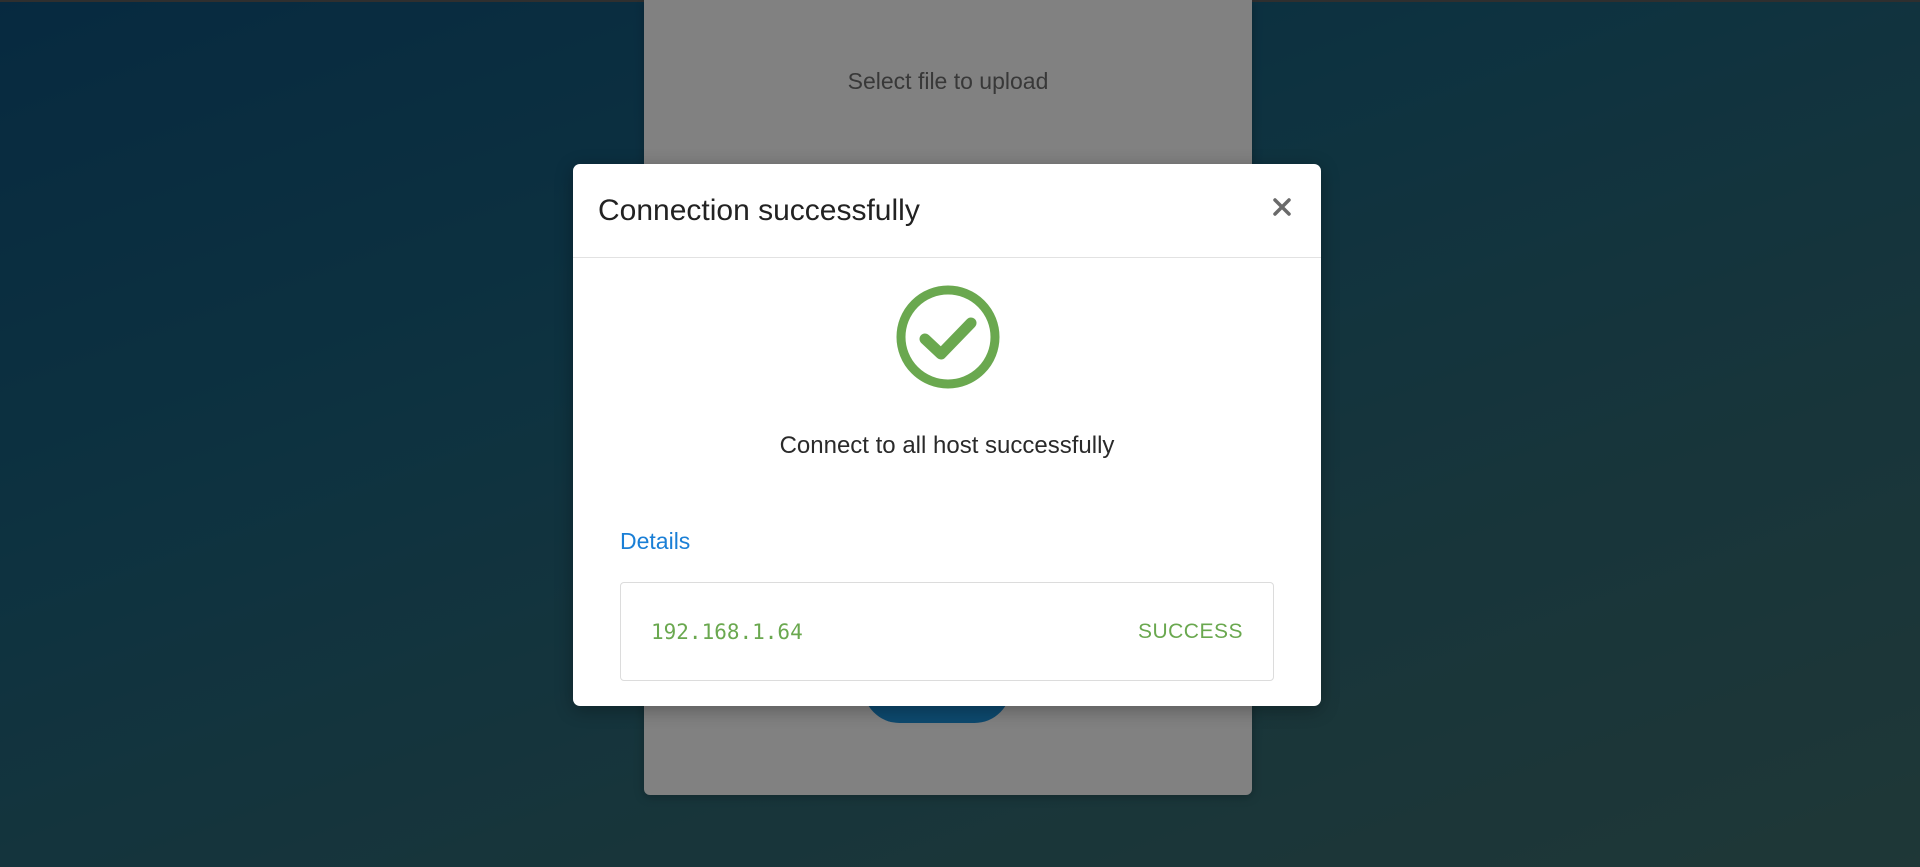  What do you see at coordinates (947, 631) in the screenshot?
I see `host-result-row: 192.168.1.64 SUCCESS` at bounding box center [947, 631].